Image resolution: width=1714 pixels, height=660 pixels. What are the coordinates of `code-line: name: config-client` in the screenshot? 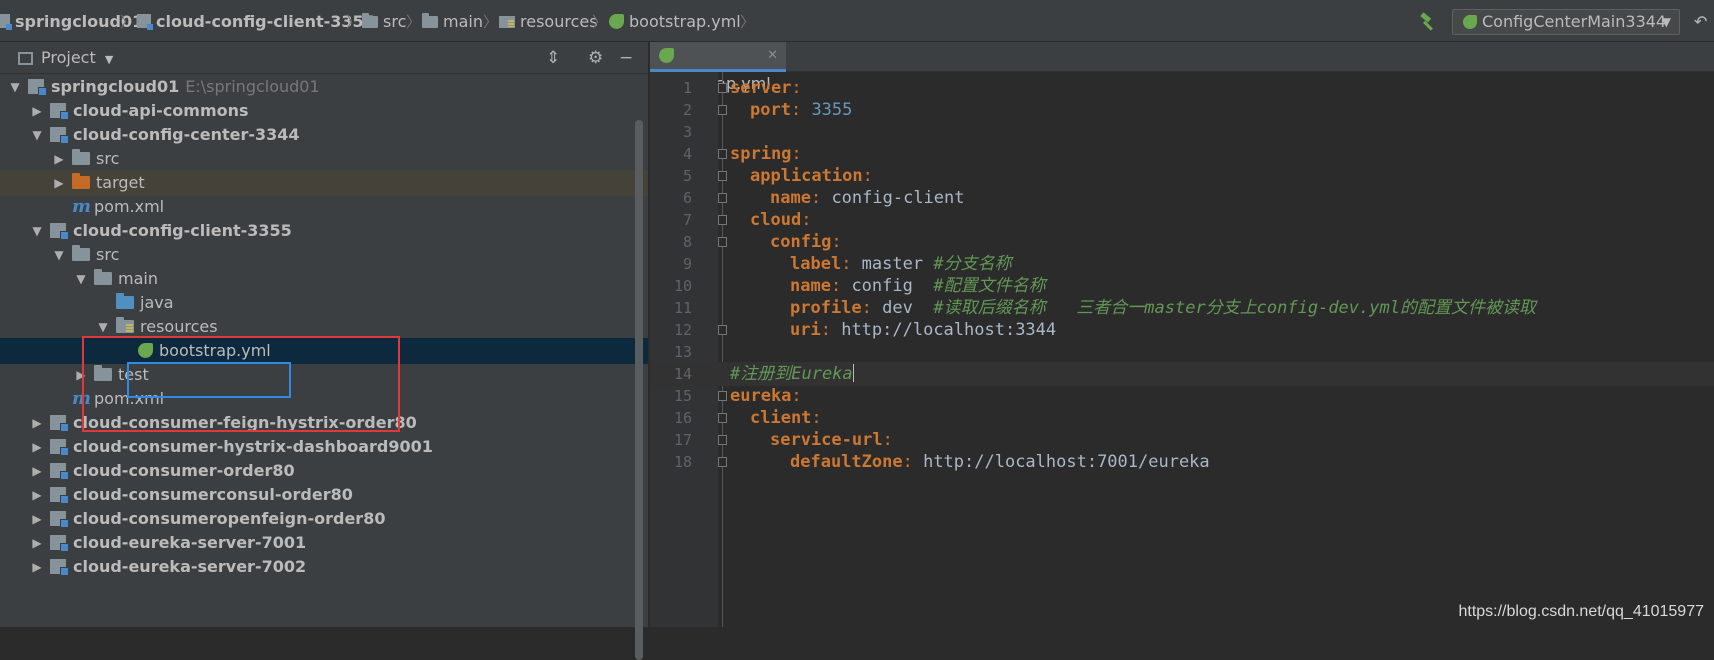 It's located at (867, 198).